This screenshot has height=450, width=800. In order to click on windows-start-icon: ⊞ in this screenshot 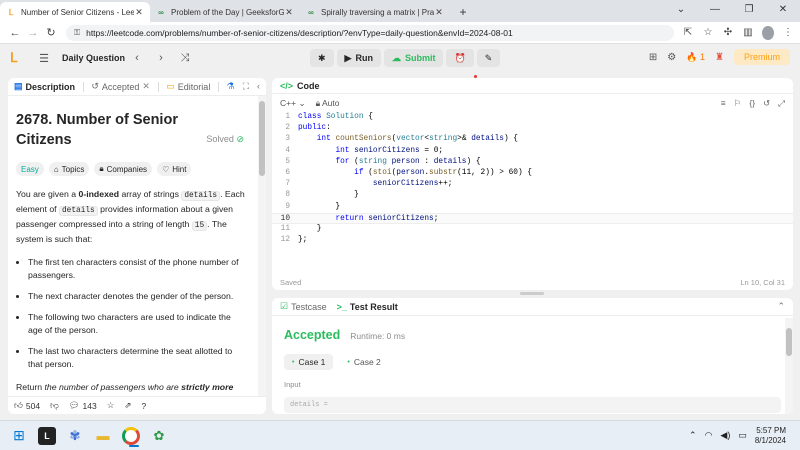, I will do `click(19, 436)`.